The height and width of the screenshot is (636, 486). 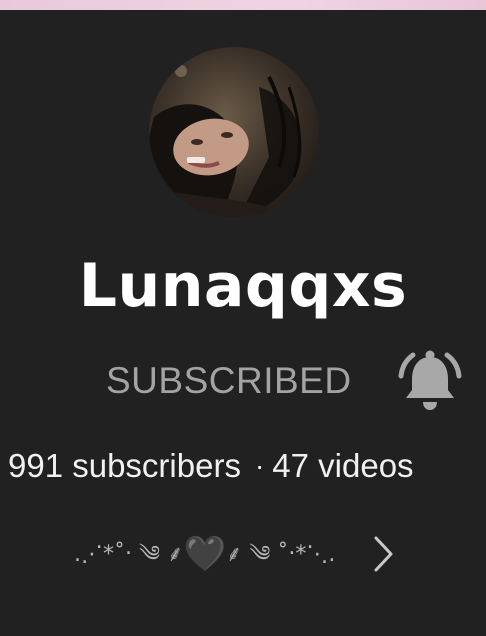 I want to click on channel-name: Lunaqqxs, so click(x=243, y=286).